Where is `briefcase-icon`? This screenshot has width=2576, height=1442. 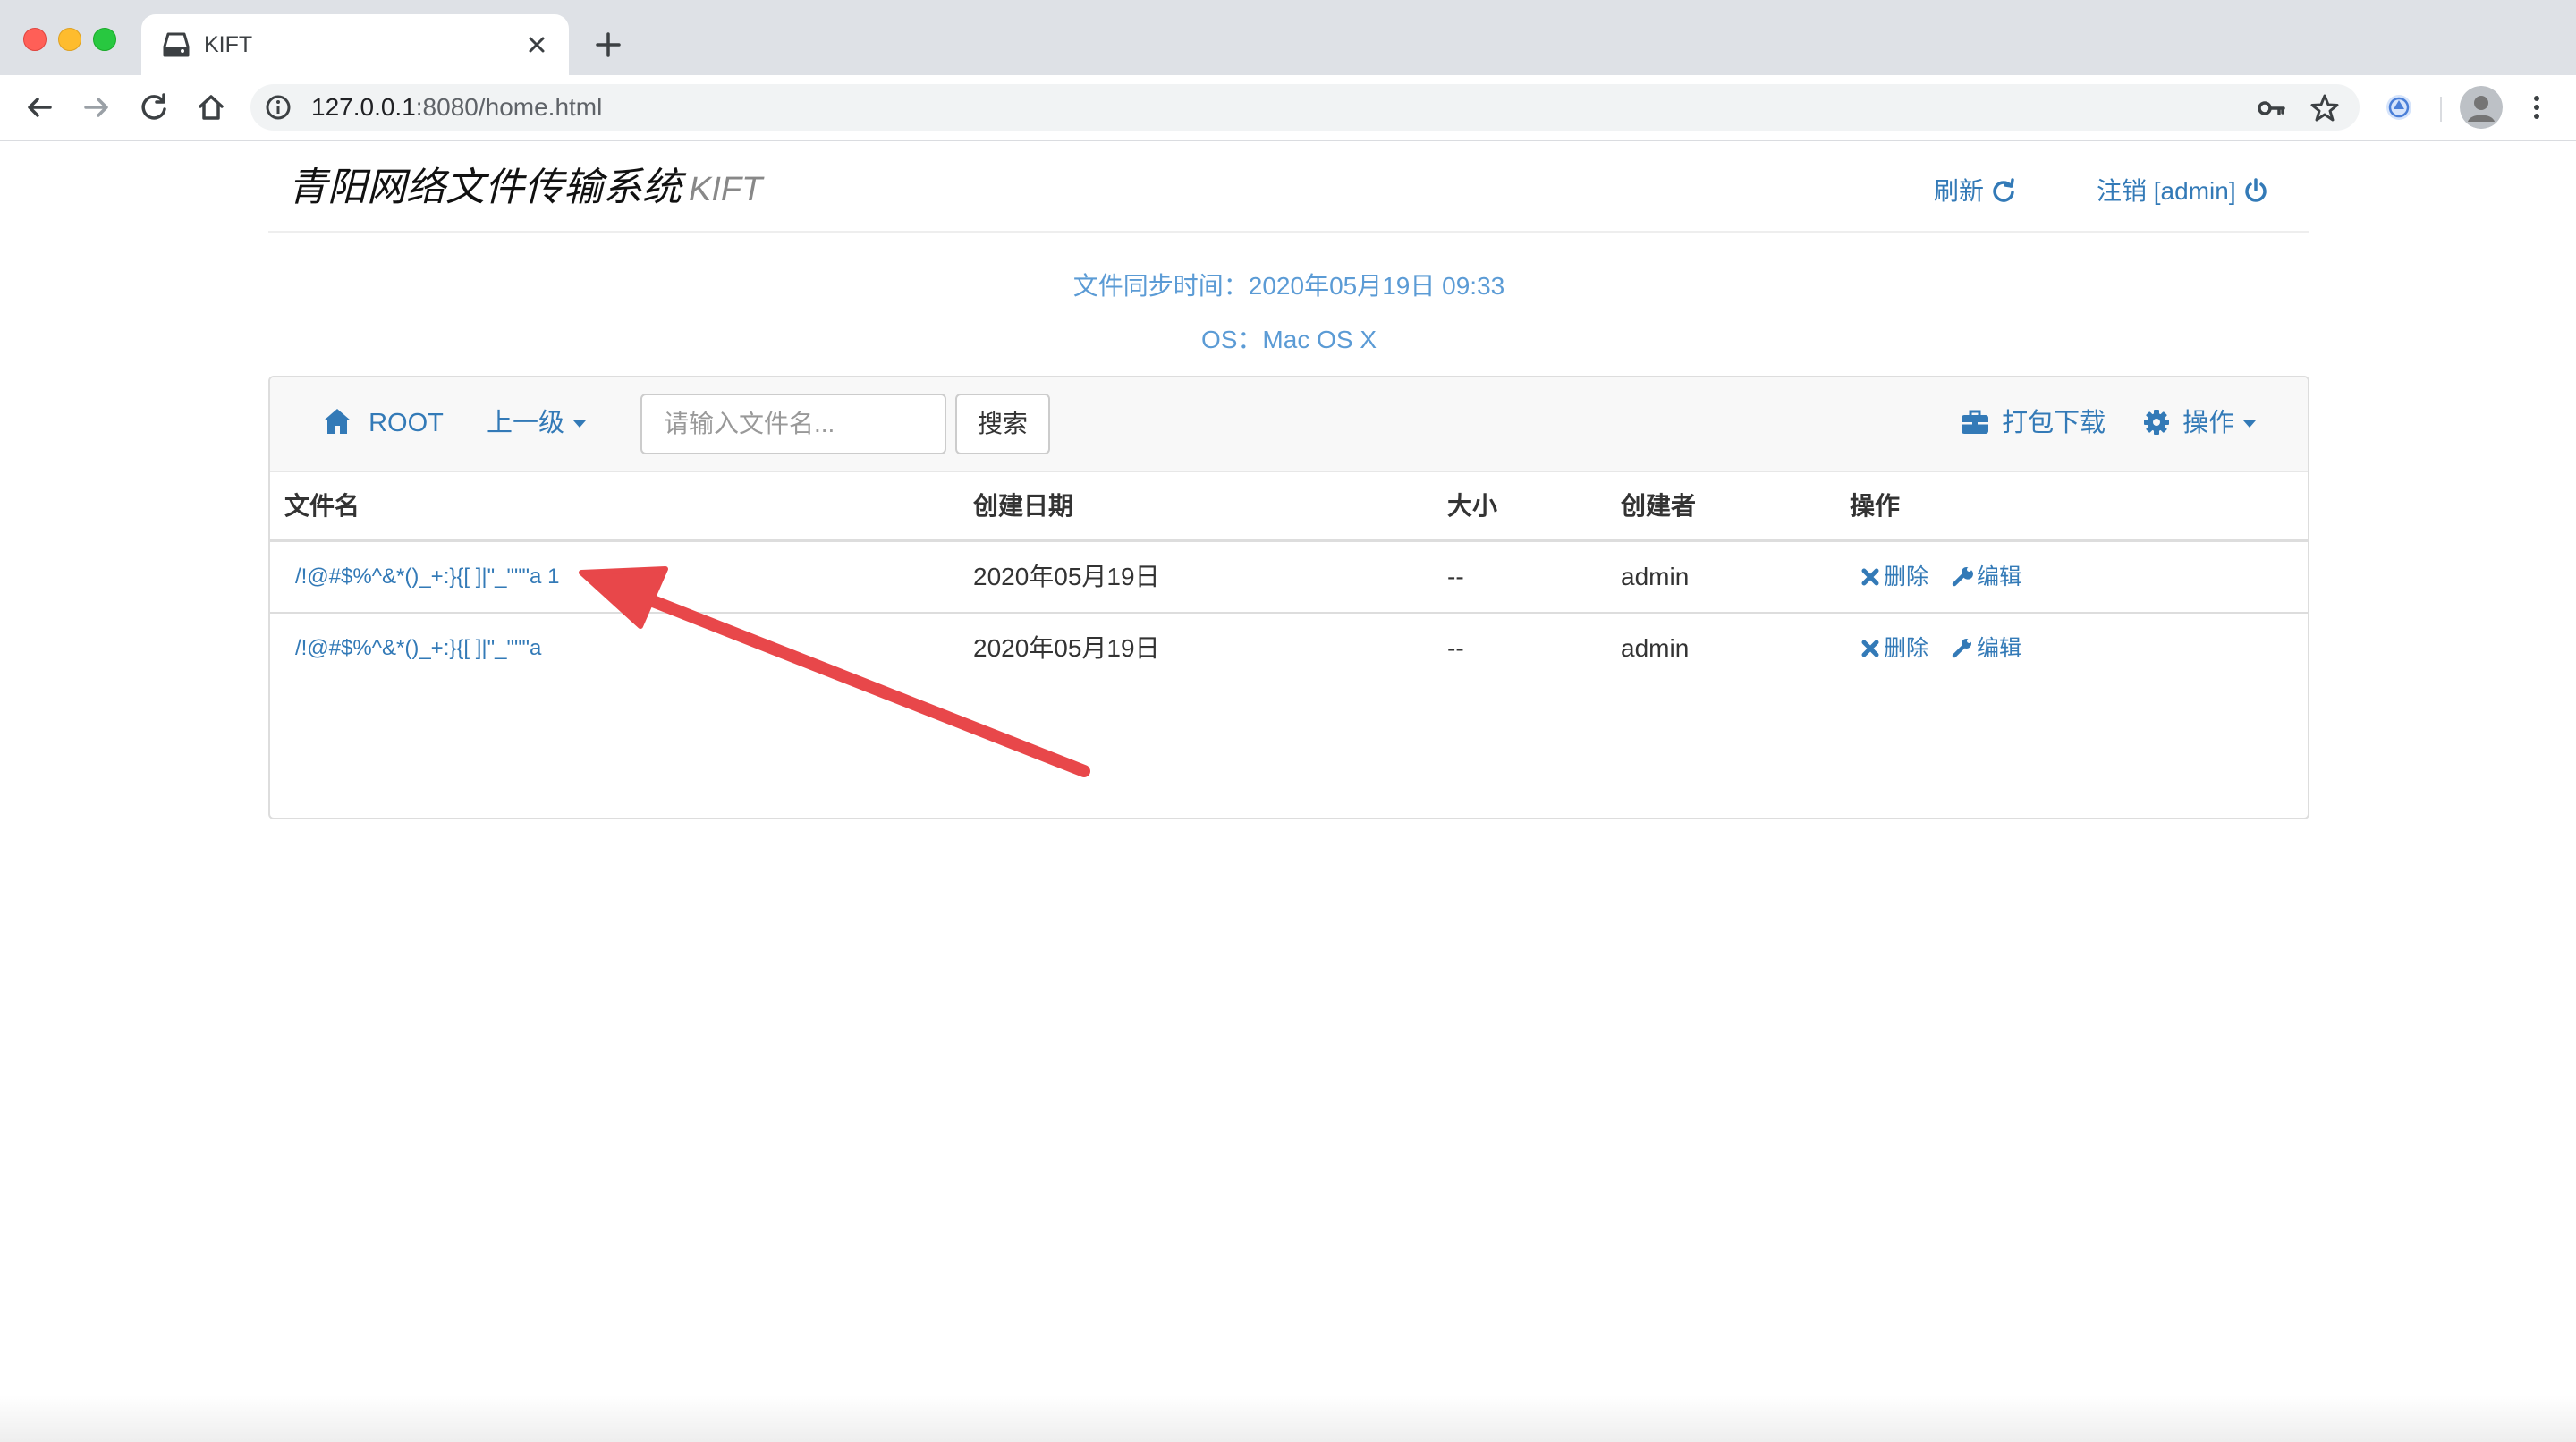 briefcase-icon is located at coordinates (1975, 422).